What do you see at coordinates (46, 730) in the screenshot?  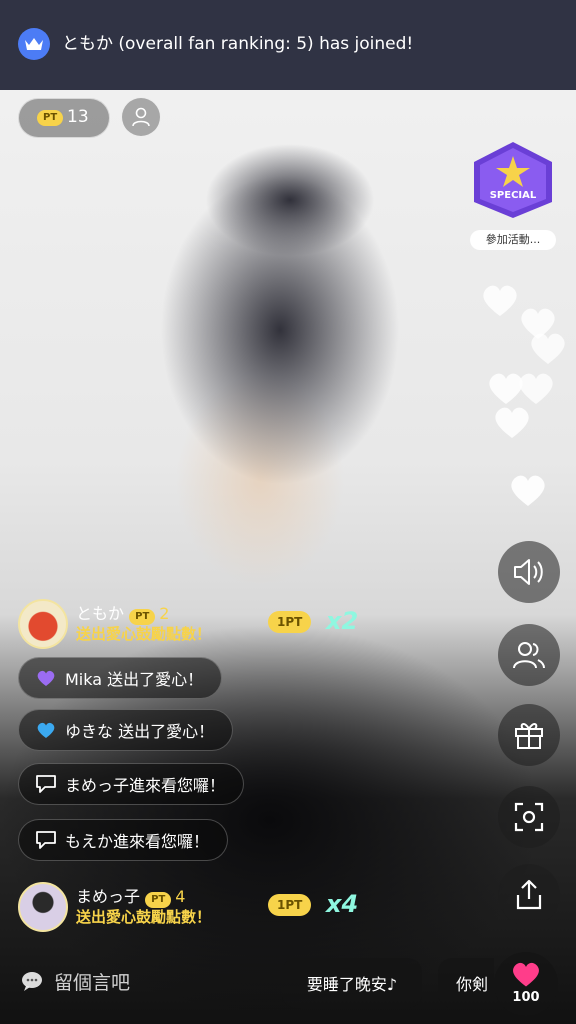 I see `blue-heart-icon` at bounding box center [46, 730].